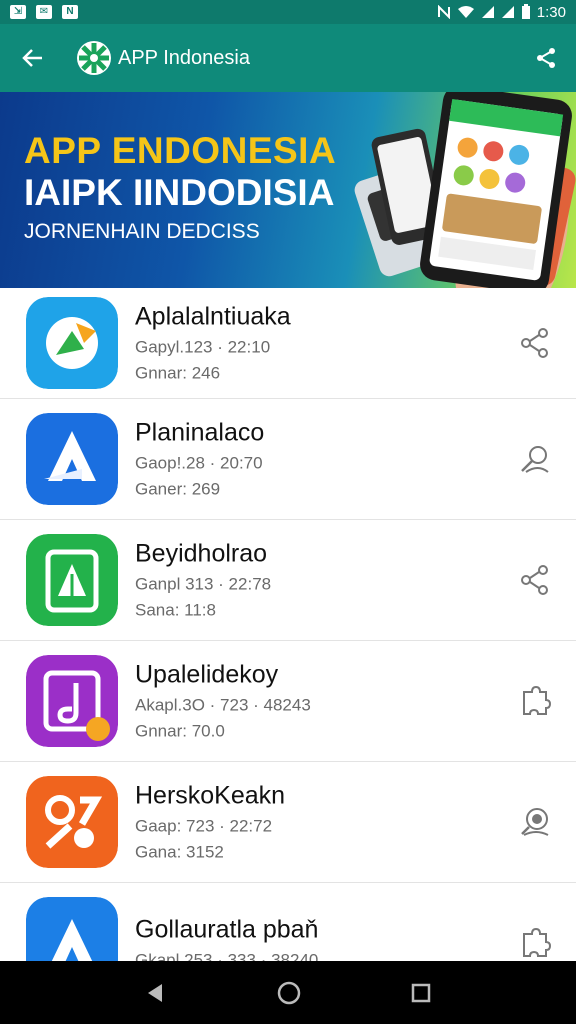 The height and width of the screenshot is (1024, 576). I want to click on notification-icons: ⇲ ✉ N, so click(44, 12).